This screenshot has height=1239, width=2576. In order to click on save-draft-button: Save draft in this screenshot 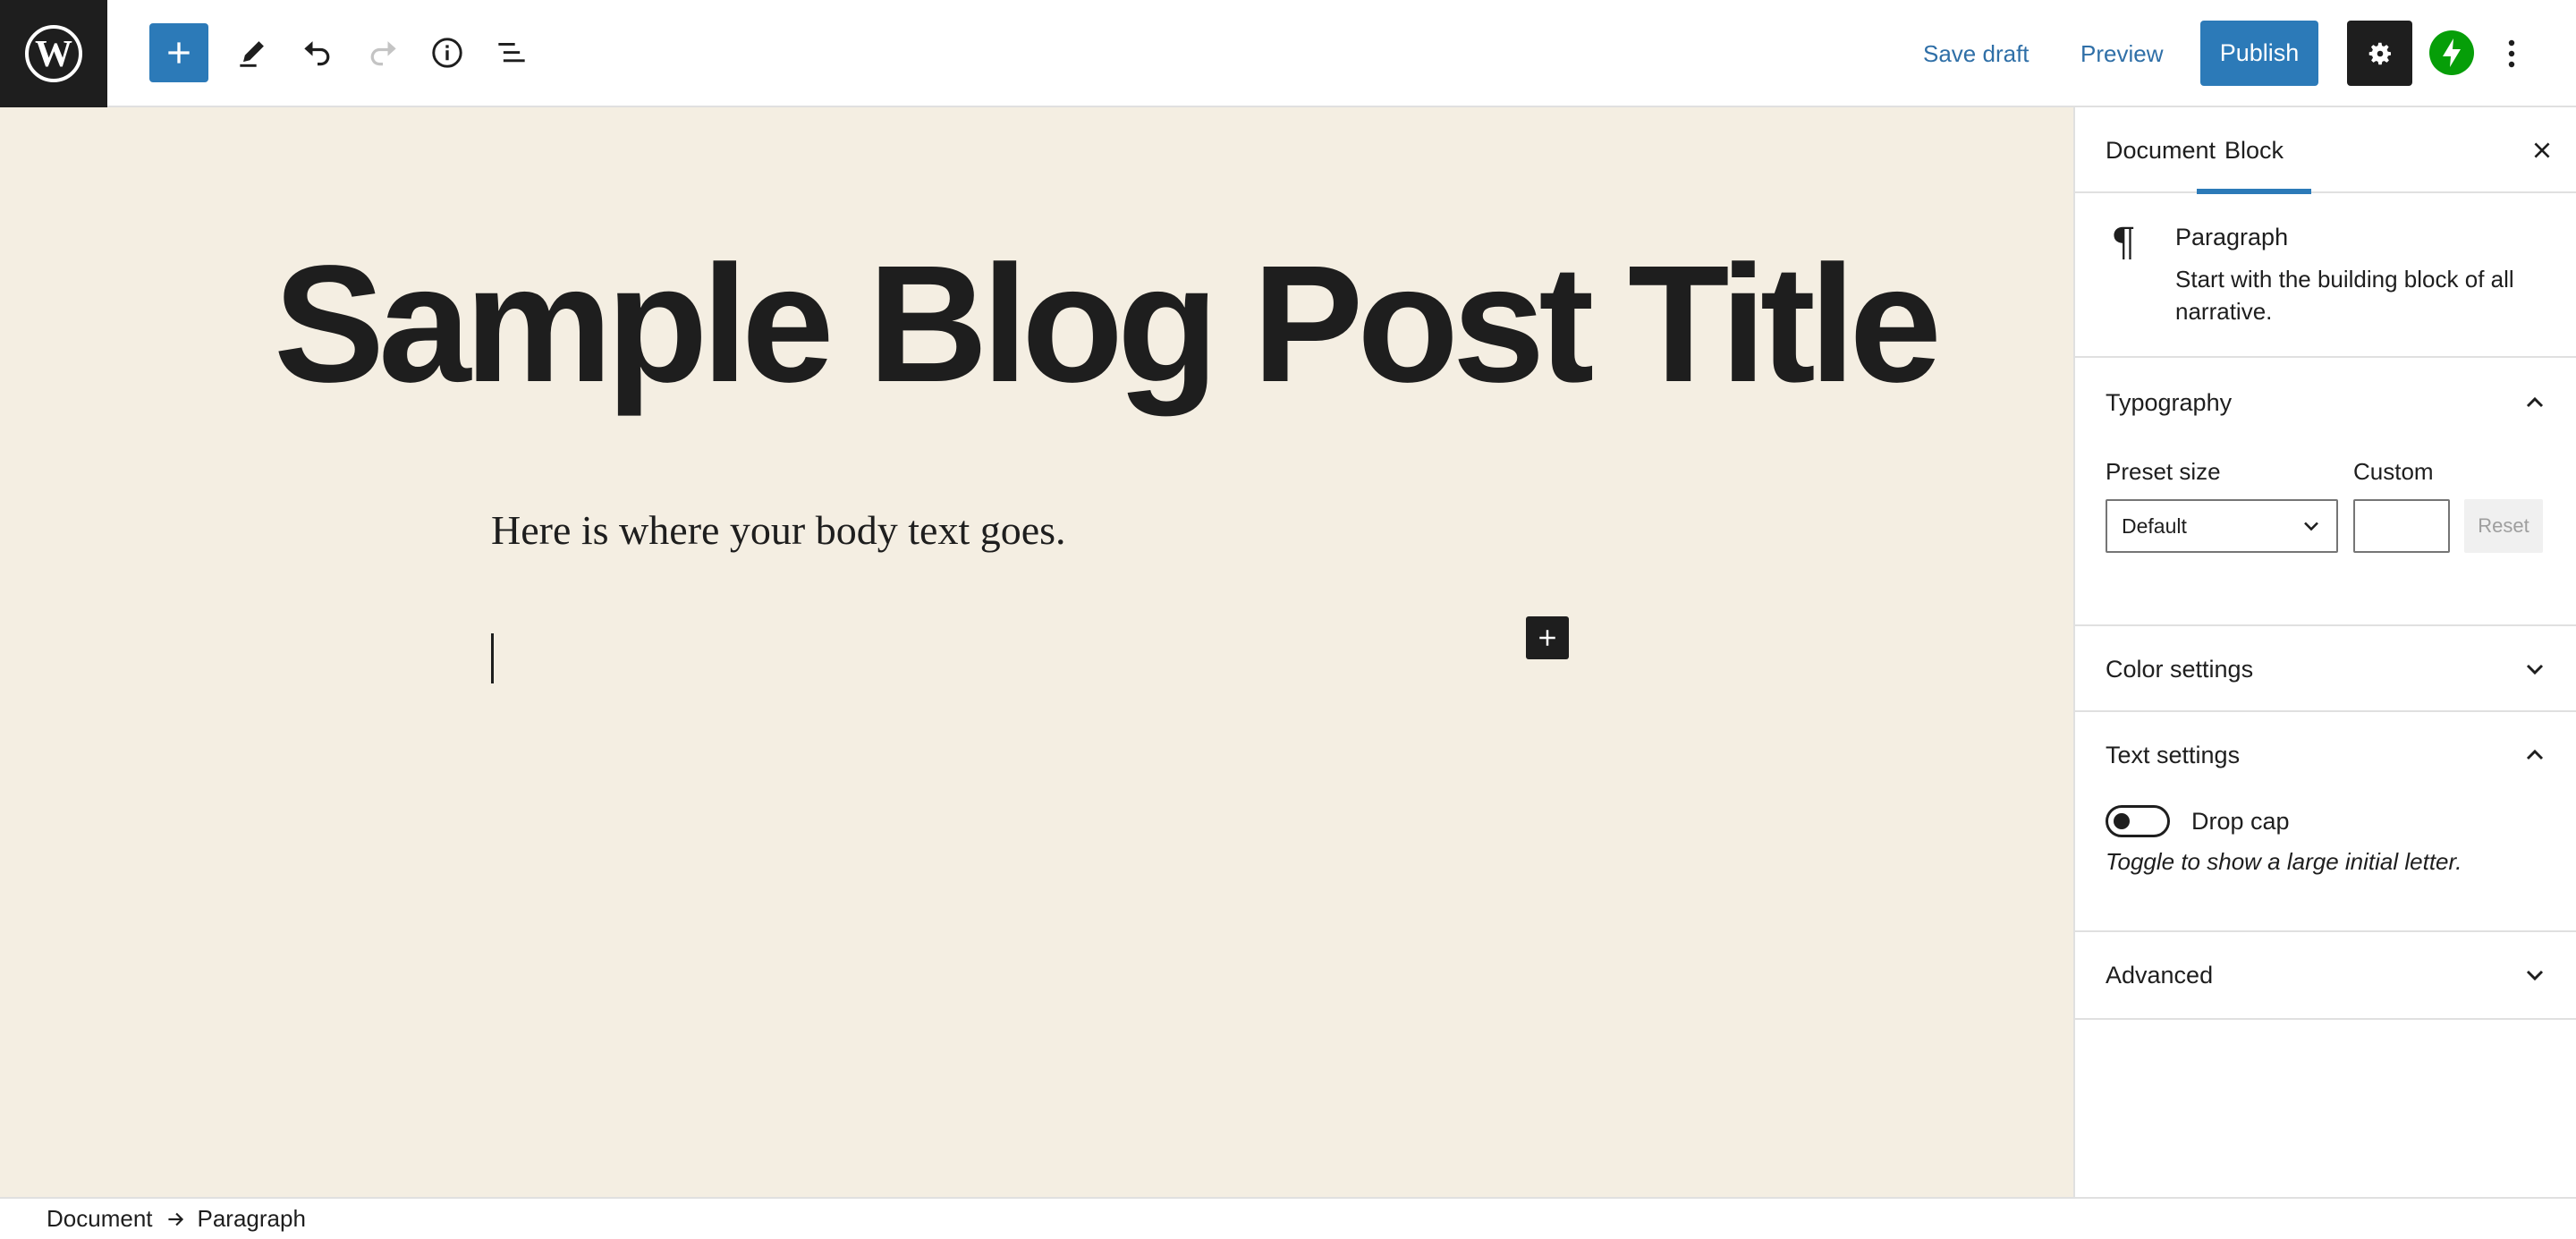, I will do `click(1976, 53)`.